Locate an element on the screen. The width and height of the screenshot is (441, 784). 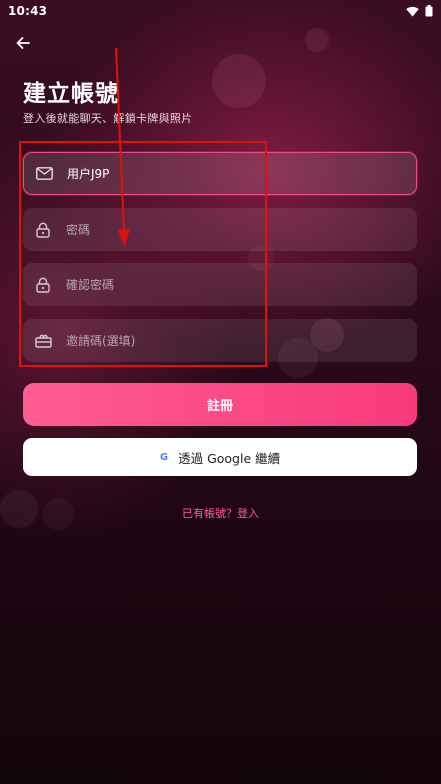
invite-code-input is located at coordinates (226, 340).